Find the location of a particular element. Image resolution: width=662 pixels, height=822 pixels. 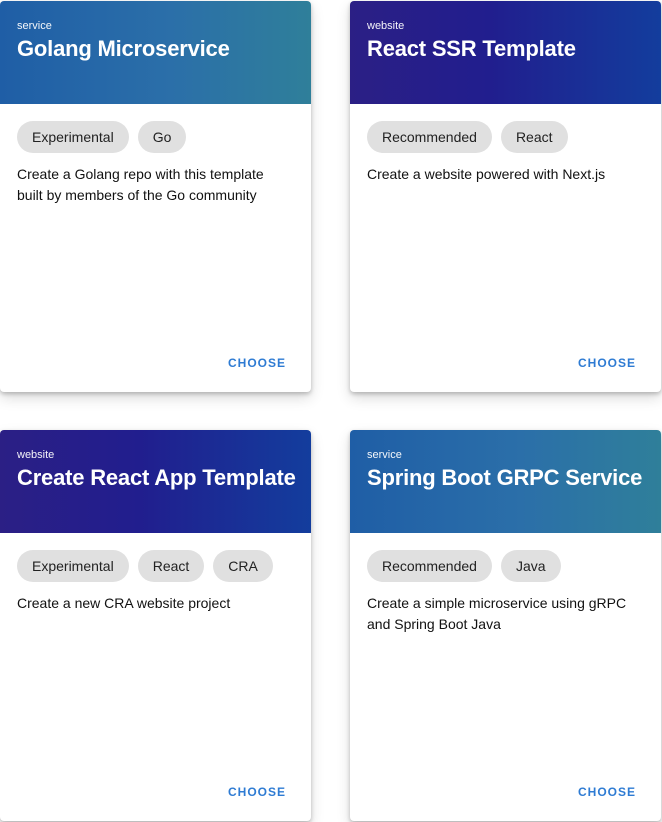

card-title: Create React App Template is located at coordinates (156, 477).